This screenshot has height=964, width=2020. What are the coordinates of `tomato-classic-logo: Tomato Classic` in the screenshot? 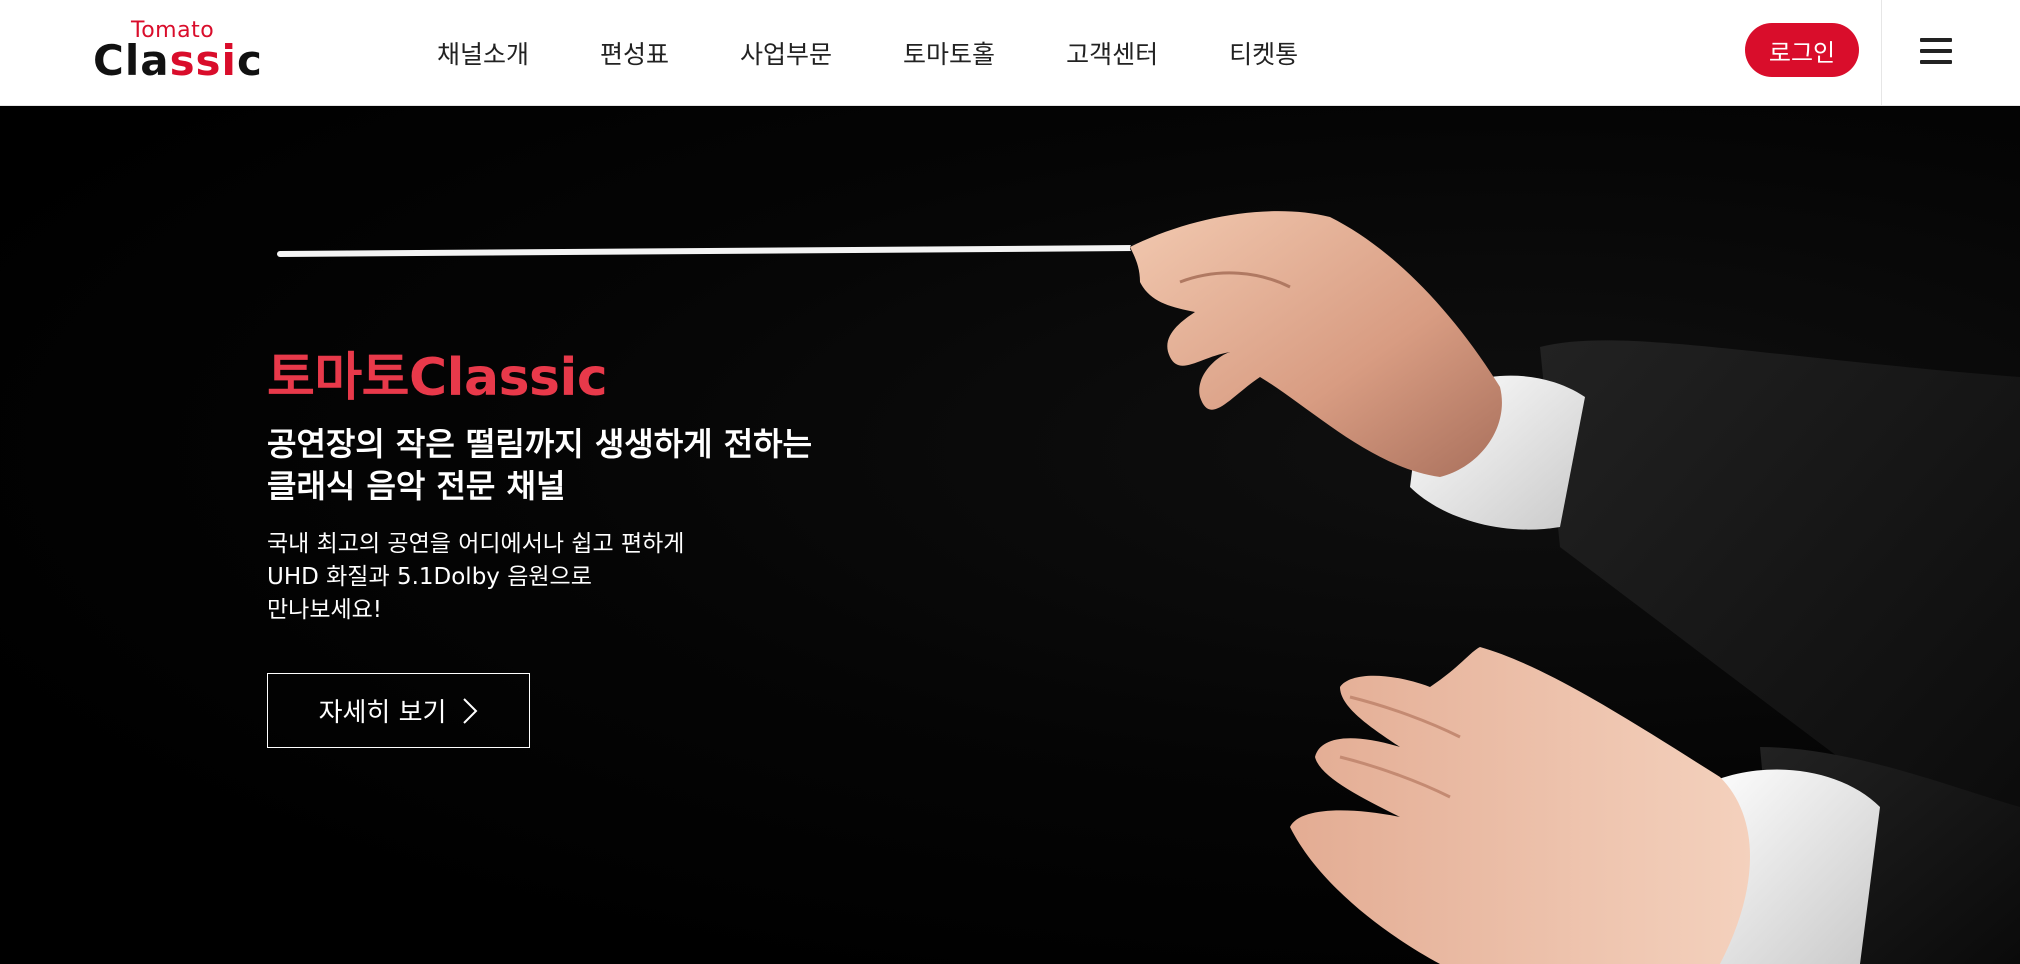 It's located at (188, 51).